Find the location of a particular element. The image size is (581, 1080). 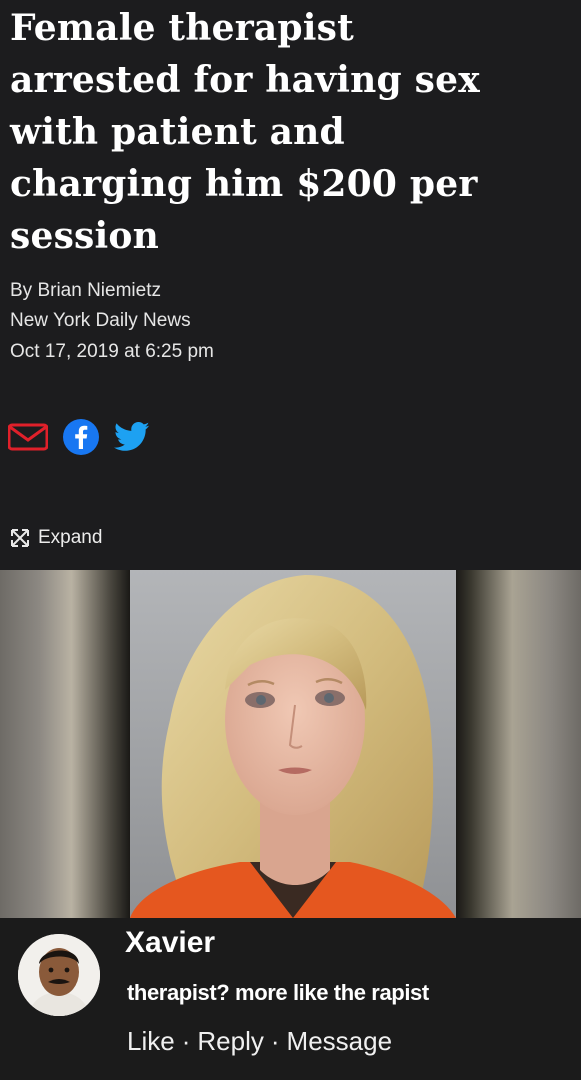

headline-line: with patient and is located at coordinates (177, 132).